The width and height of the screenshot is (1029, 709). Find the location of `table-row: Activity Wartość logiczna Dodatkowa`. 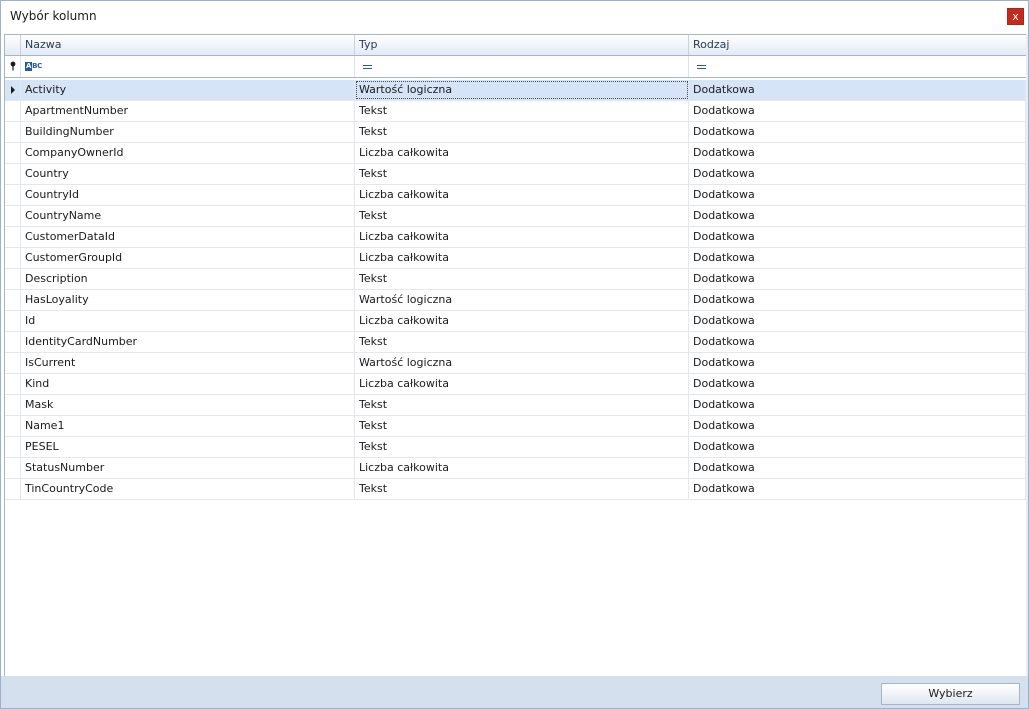

table-row: Activity Wartość logiczna Dodatkowa is located at coordinates (515, 90).